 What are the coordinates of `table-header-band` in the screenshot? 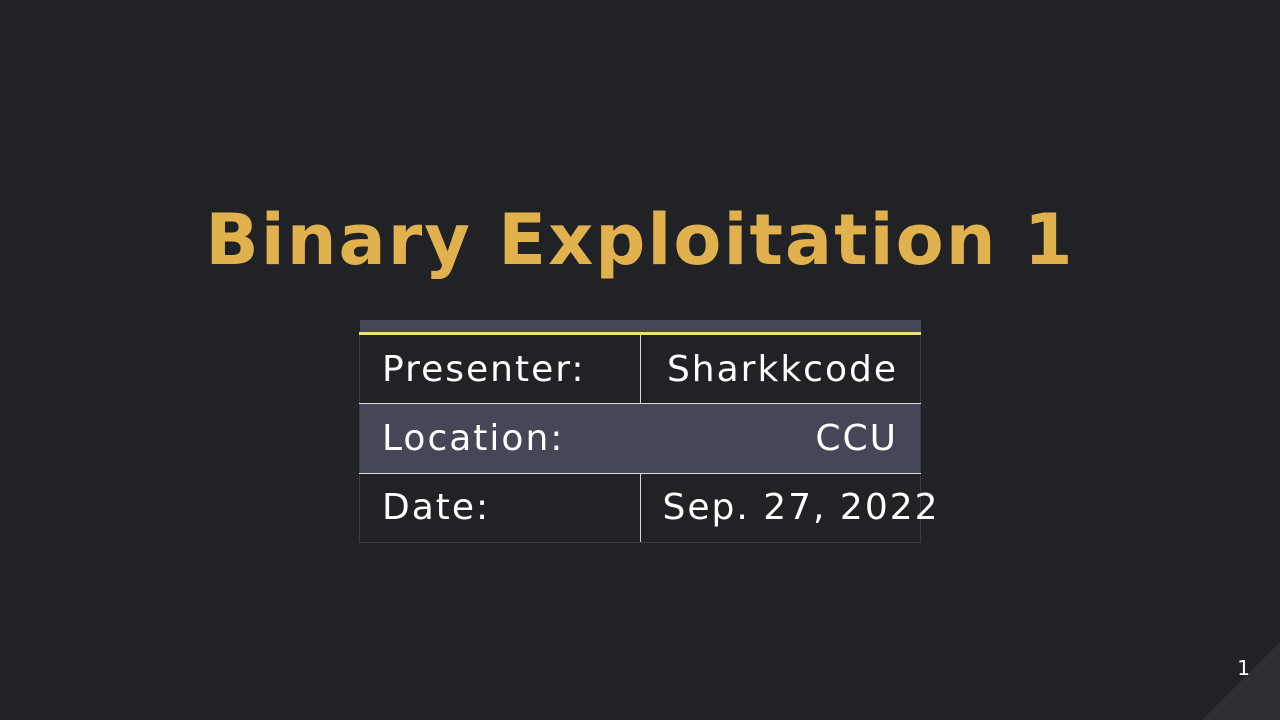 It's located at (640, 327).